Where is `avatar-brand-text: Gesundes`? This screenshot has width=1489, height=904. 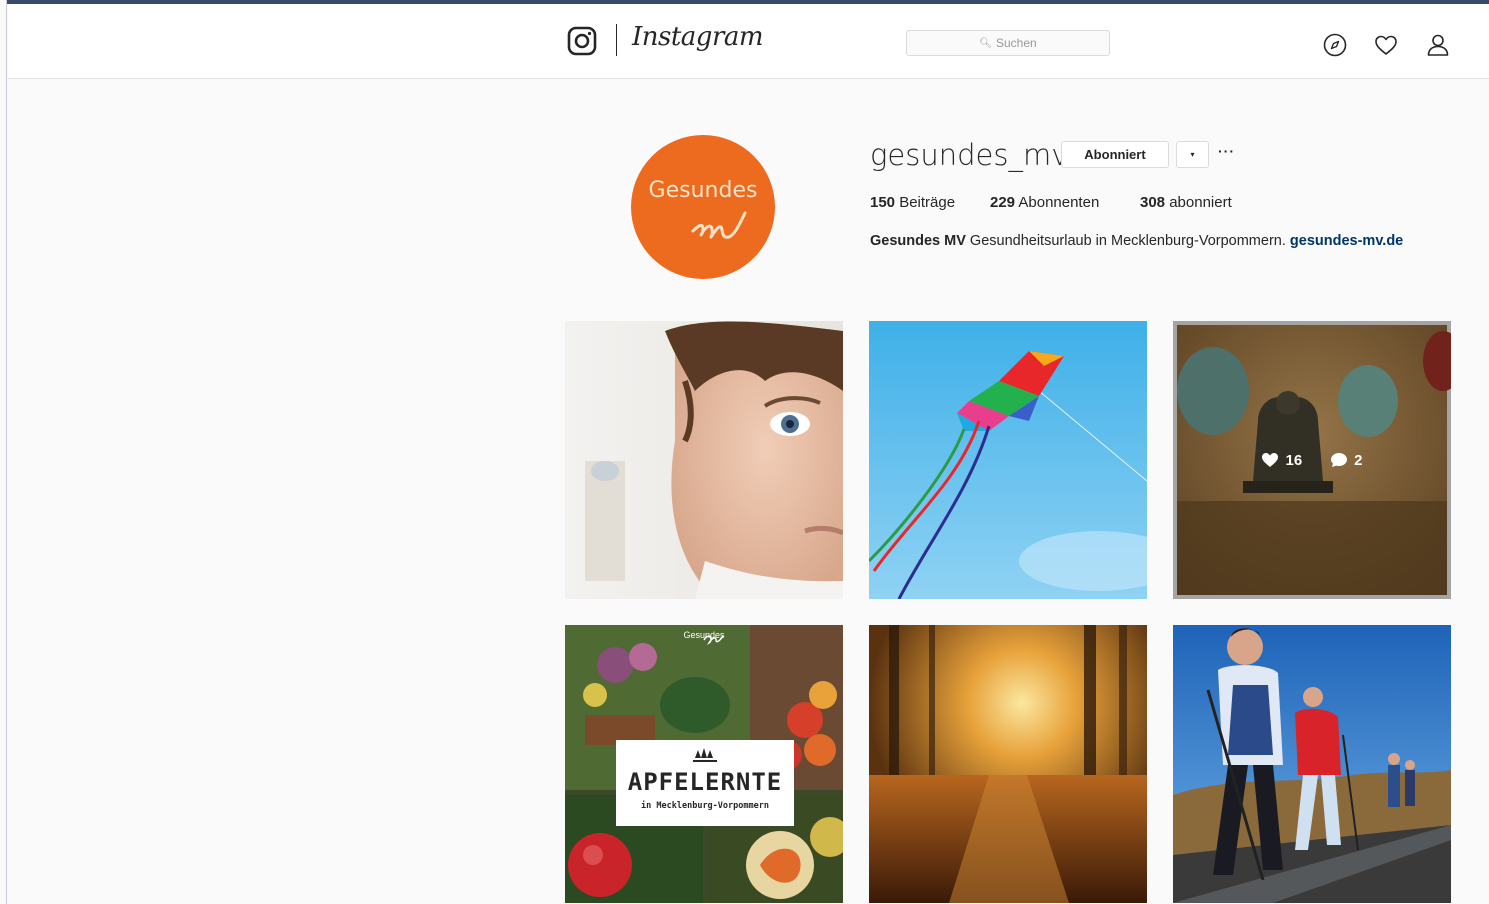
avatar-brand-text: Gesundes is located at coordinates (703, 190).